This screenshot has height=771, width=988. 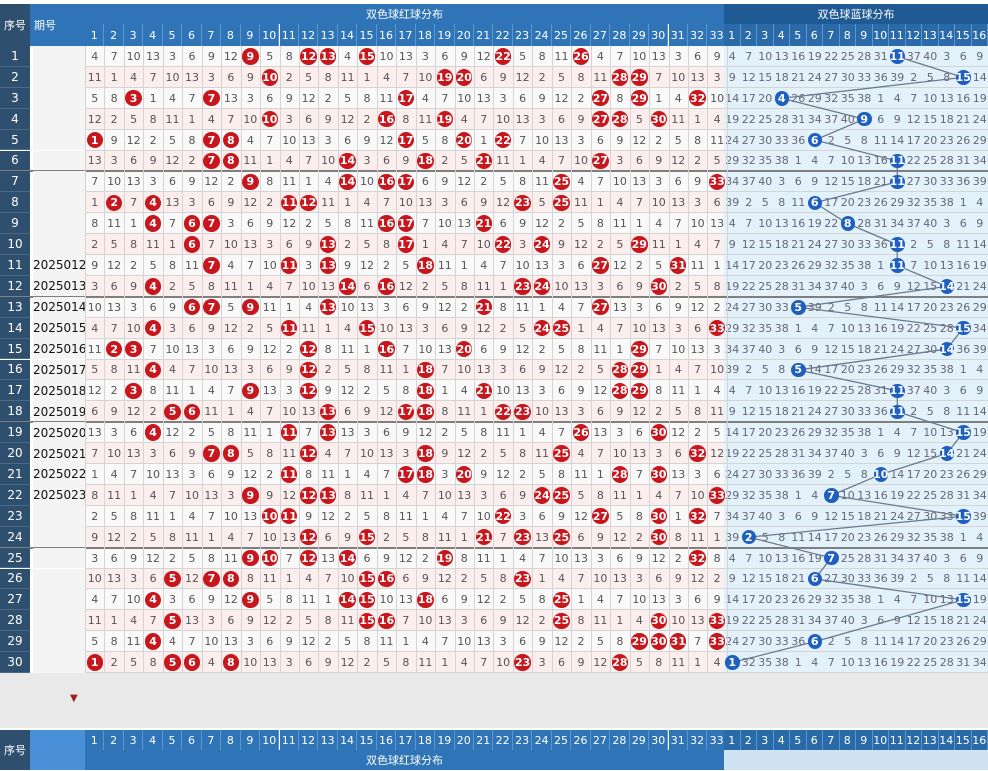 I want to click on red-col-number: 2, so click(x=114, y=35).